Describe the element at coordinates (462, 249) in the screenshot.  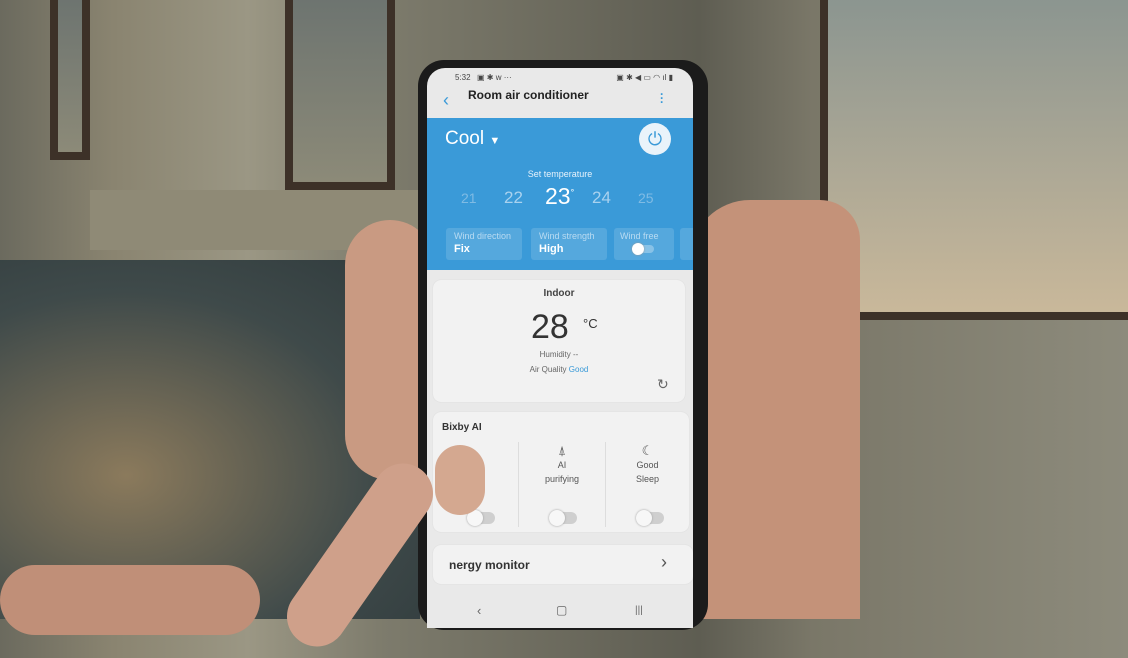
I see `wind-direction-value: Fix` at that location.